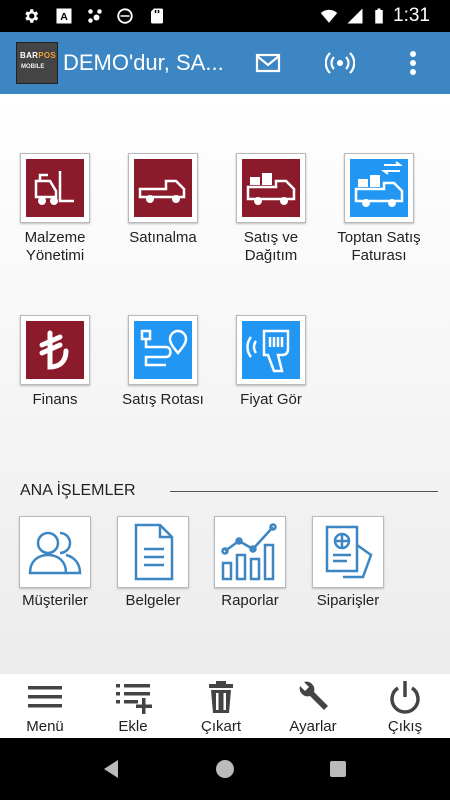 This screenshot has width=450, height=800. Describe the element at coordinates (163, 399) in the screenshot. I see `module-label: Satış Rotası` at that location.